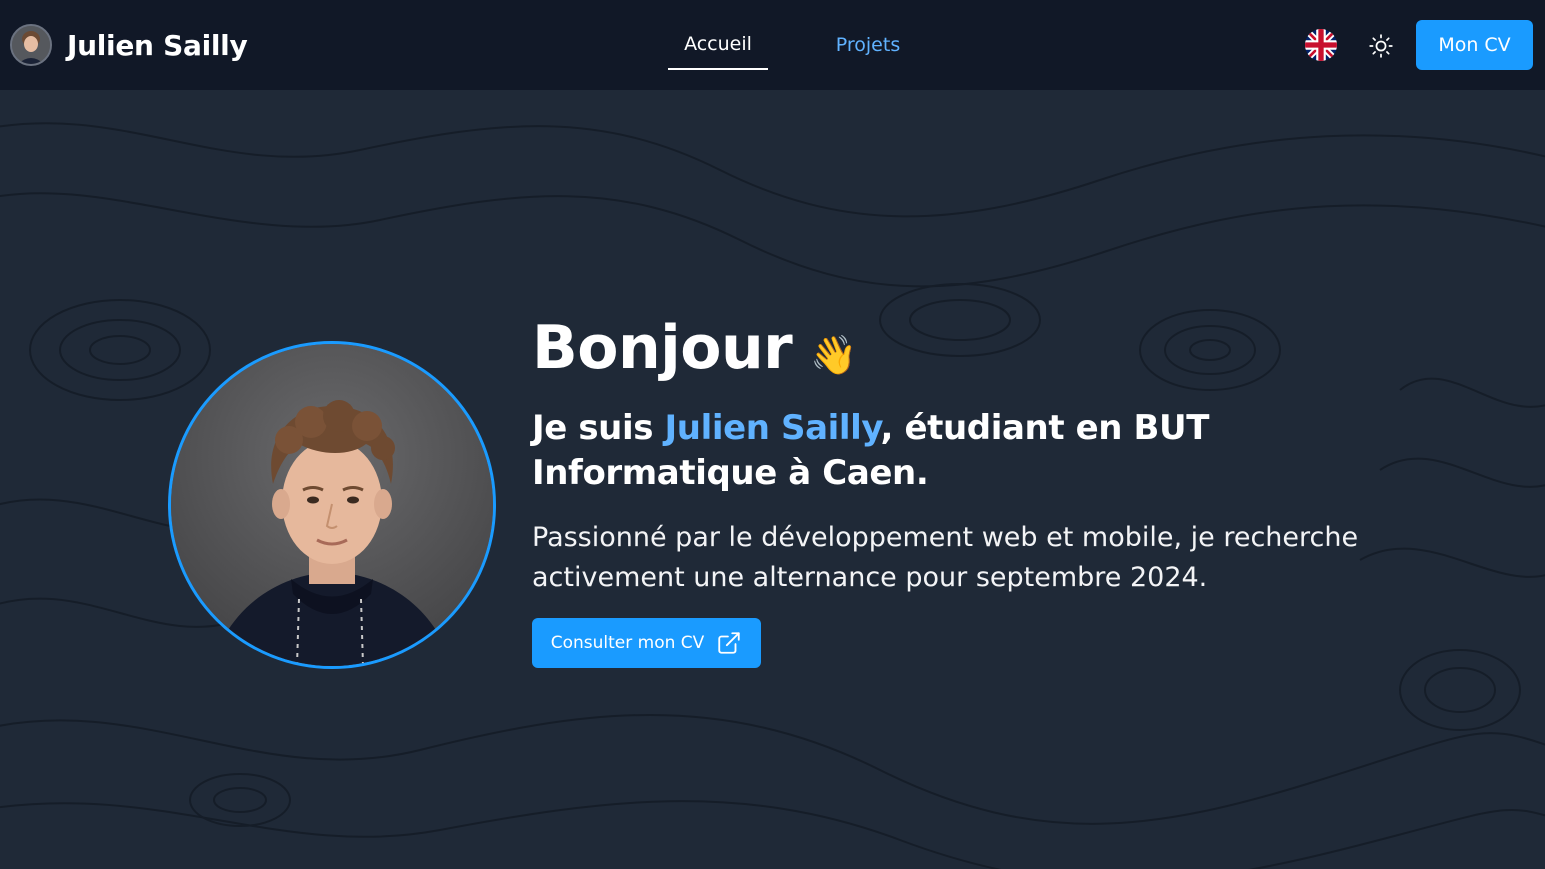 The image size is (1545, 869). What do you see at coordinates (662, 348) in the screenshot?
I see `greeting-text: Bonjour` at bounding box center [662, 348].